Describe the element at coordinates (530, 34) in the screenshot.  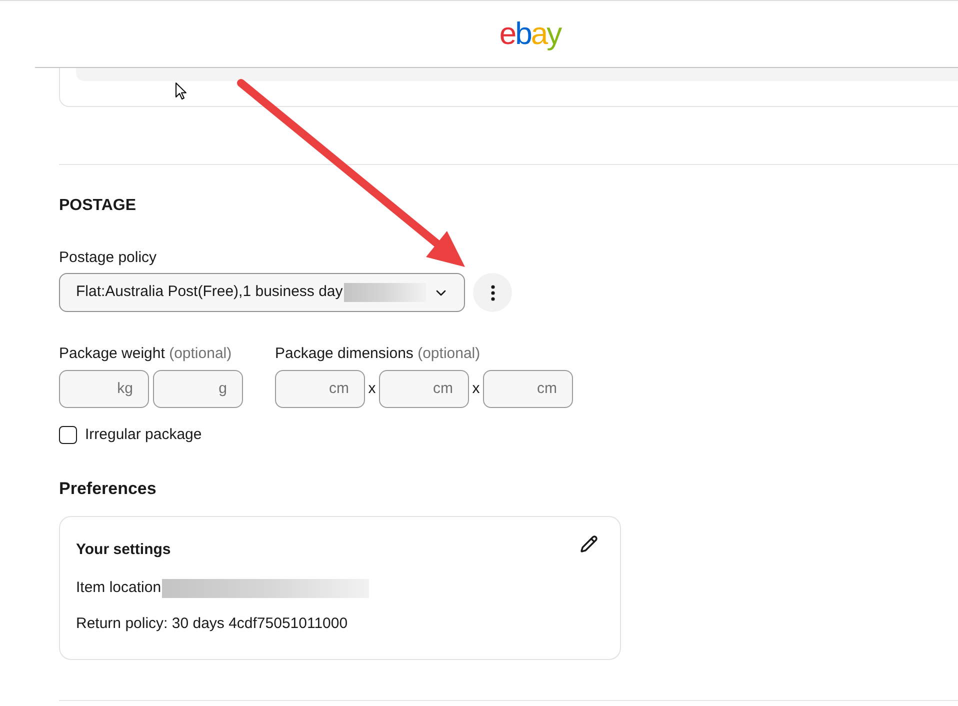
I see `site-logo: ebay` at that location.